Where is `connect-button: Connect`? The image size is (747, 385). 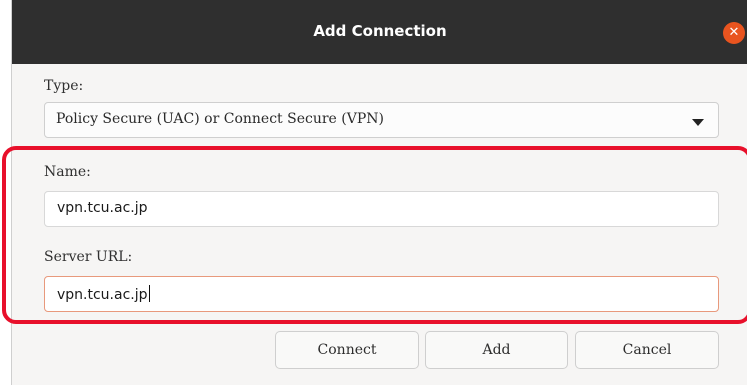 connect-button: Connect is located at coordinates (347, 350).